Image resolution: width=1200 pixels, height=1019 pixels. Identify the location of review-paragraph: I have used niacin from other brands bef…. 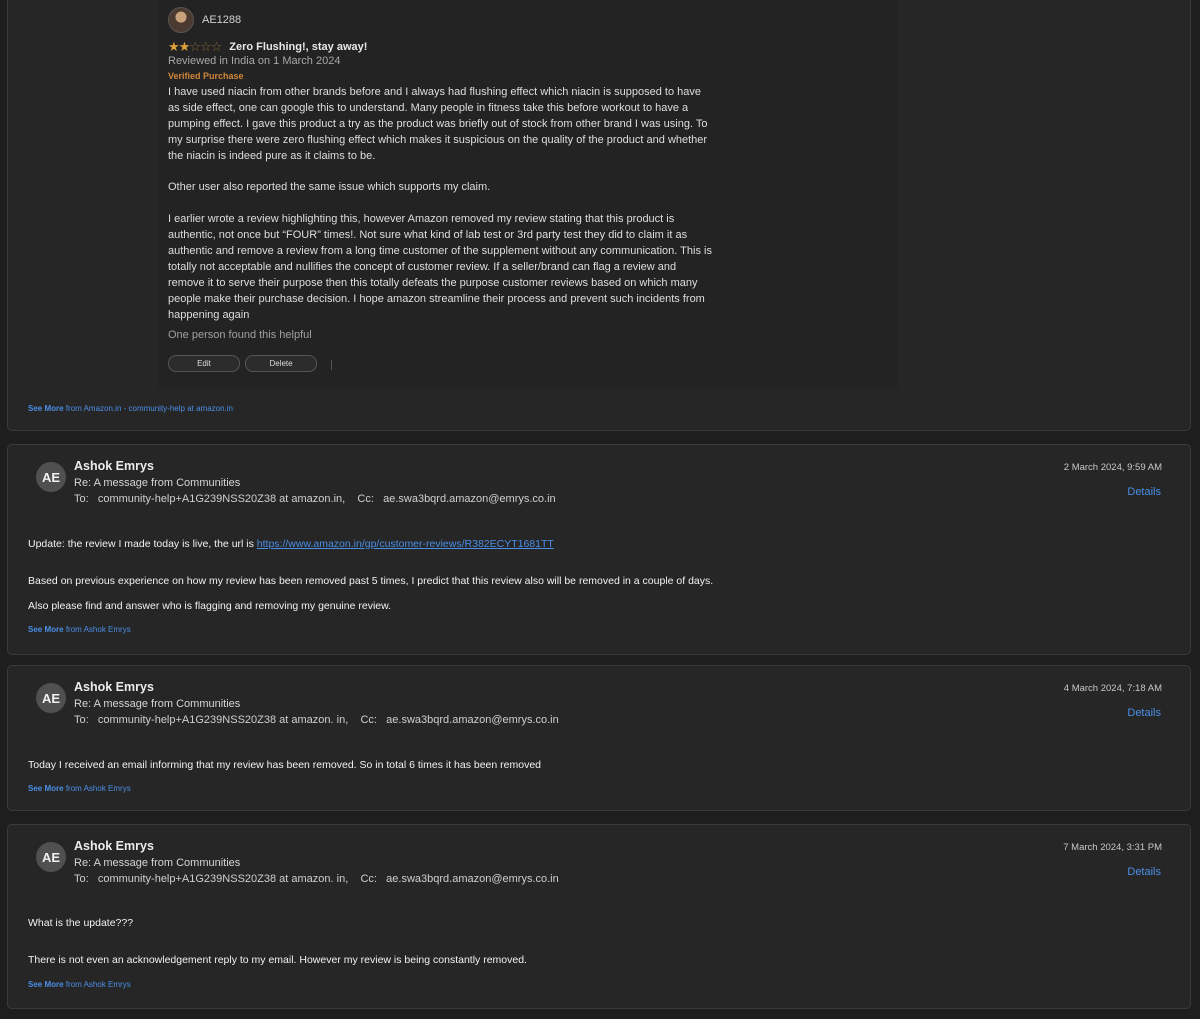
(438, 124).